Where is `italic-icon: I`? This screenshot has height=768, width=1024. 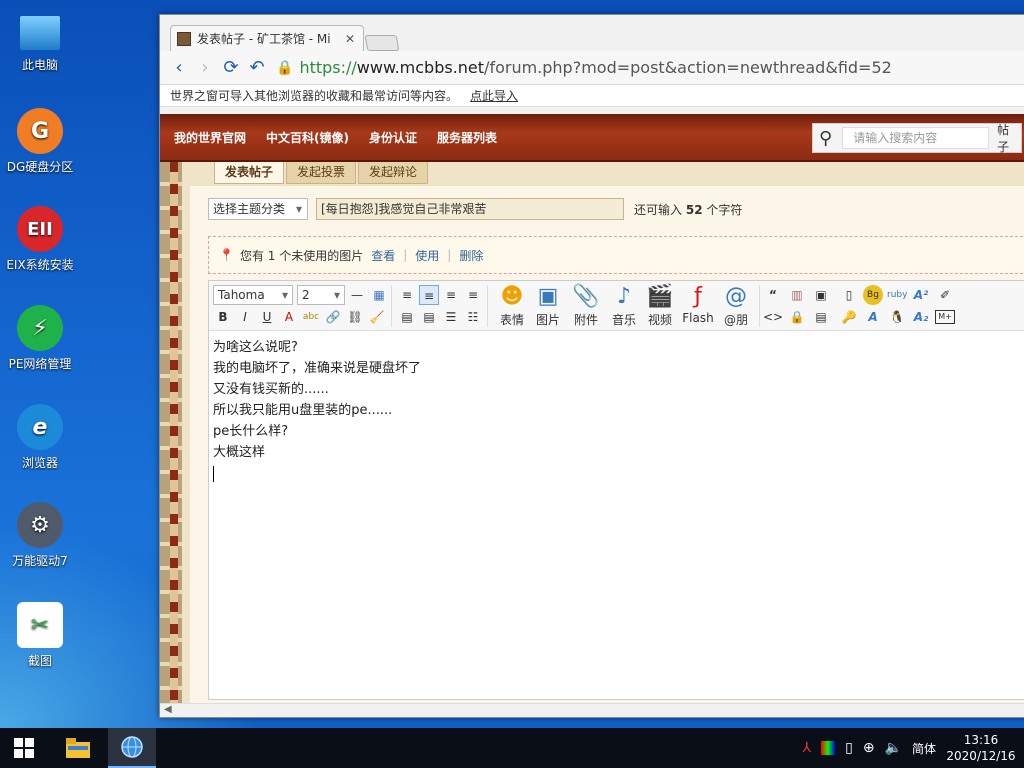 italic-icon: I is located at coordinates (245, 317).